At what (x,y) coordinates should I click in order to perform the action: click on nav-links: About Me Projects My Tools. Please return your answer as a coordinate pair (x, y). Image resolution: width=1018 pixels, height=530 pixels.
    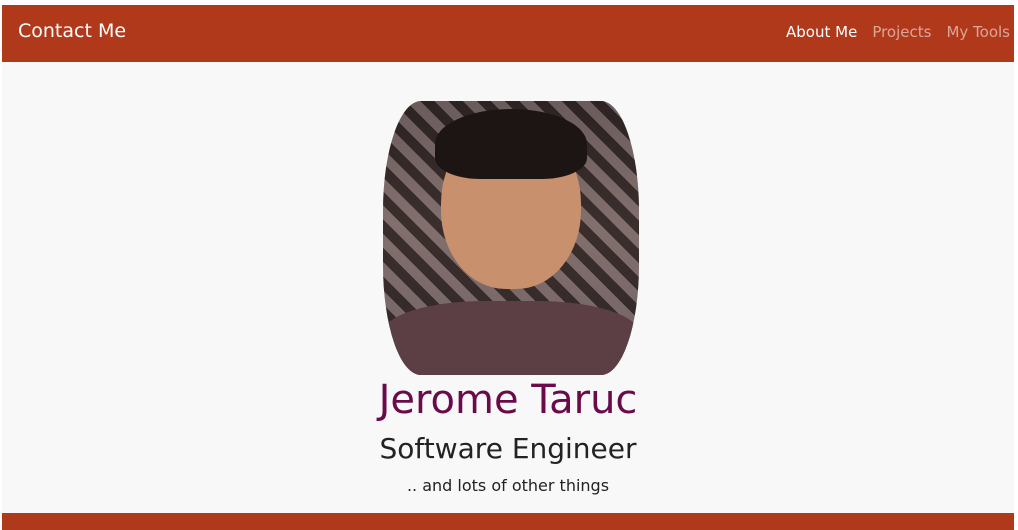
    Looking at the image, I should click on (898, 32).